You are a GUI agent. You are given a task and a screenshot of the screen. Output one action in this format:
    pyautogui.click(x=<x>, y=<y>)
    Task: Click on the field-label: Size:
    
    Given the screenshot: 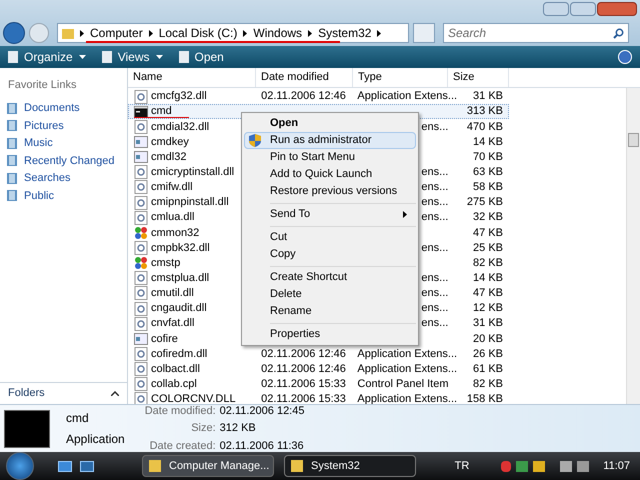 What is the action you would take?
    pyautogui.click(x=203, y=428)
    